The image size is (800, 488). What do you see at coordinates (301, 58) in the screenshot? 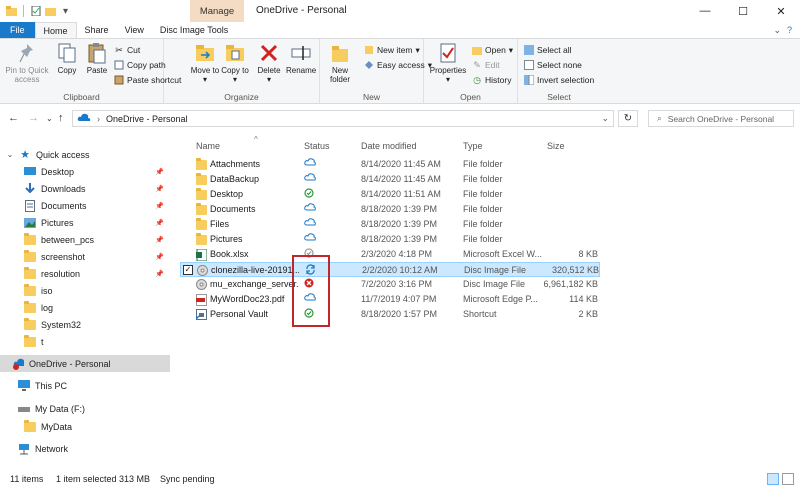
I see `rename-button: Rename` at bounding box center [301, 58].